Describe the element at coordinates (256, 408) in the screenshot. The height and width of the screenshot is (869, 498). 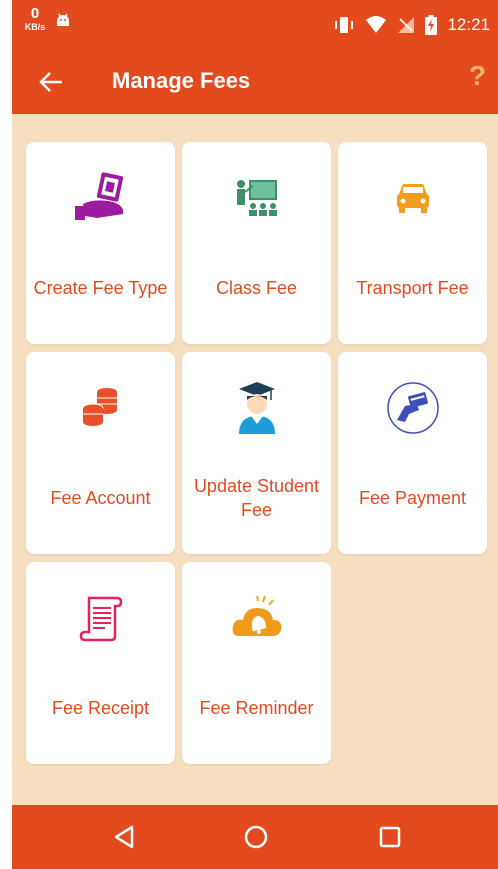
I see `graduate-icon` at that location.